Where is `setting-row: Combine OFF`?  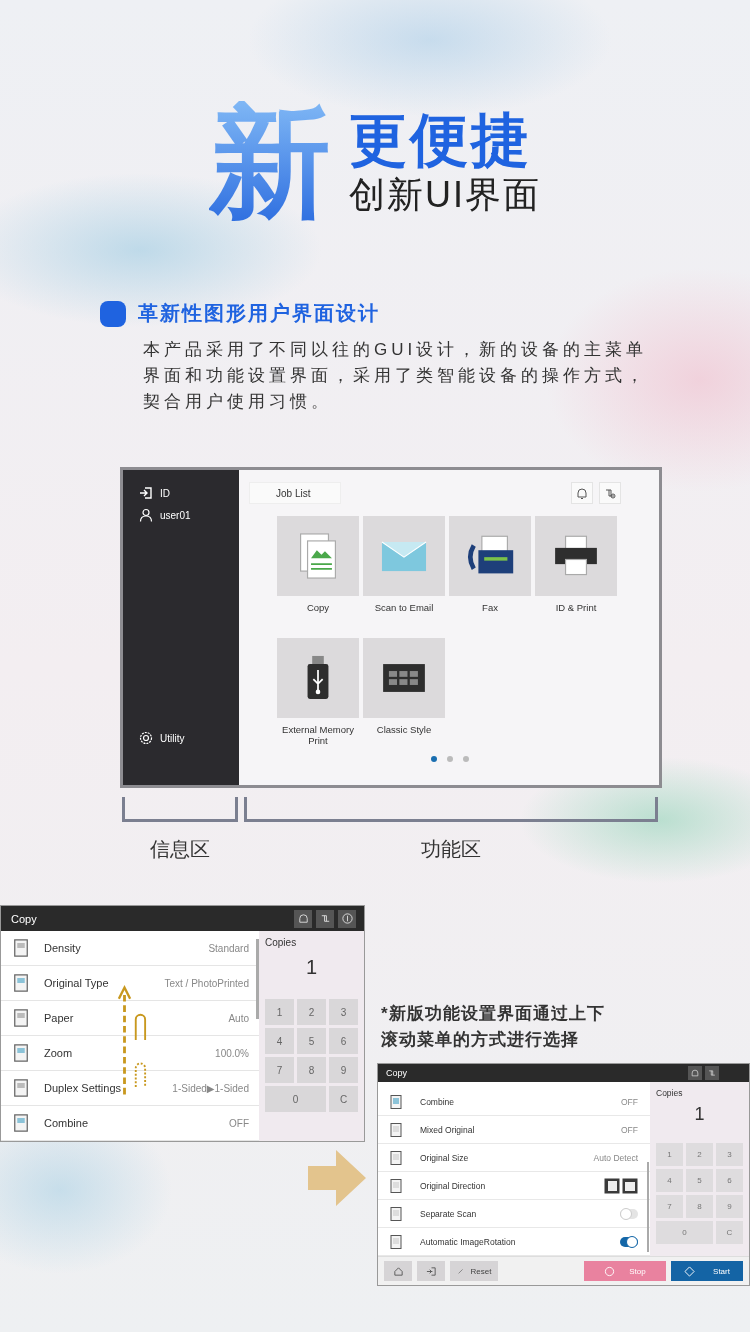
setting-row: Combine OFF is located at coordinates (514, 1102).